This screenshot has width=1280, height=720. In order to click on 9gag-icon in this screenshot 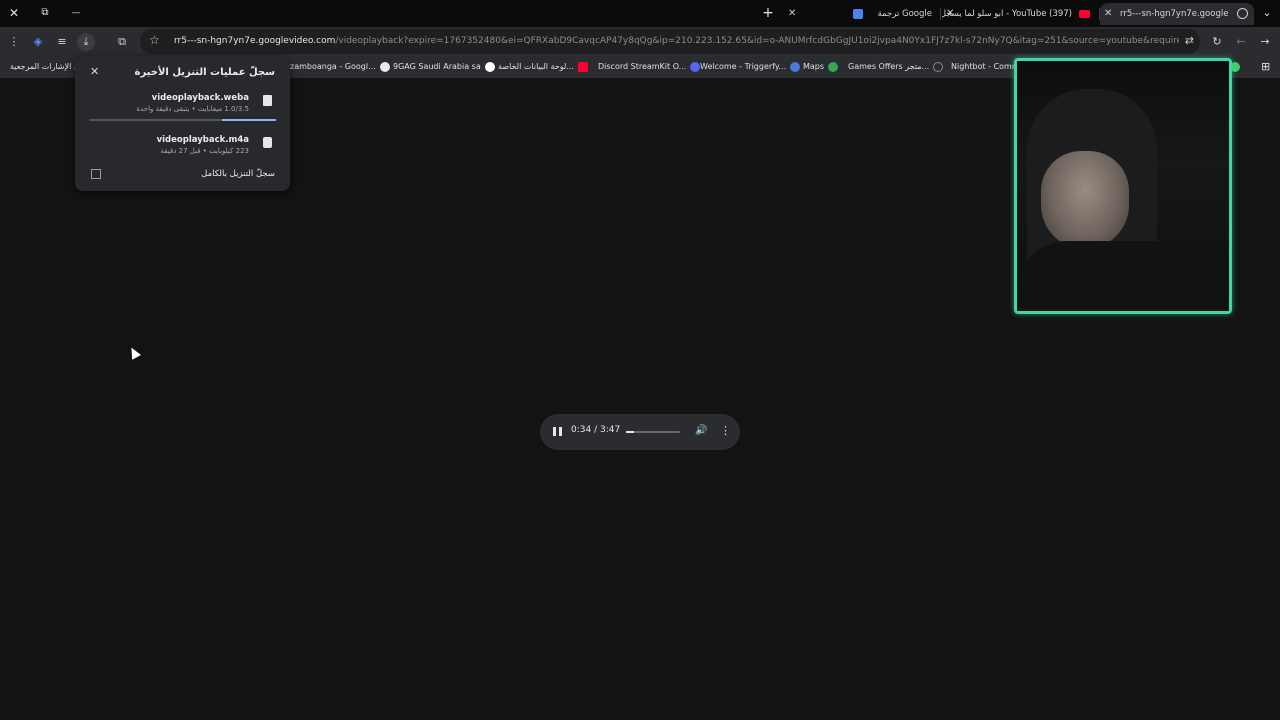, I will do `click(489, 66)`.